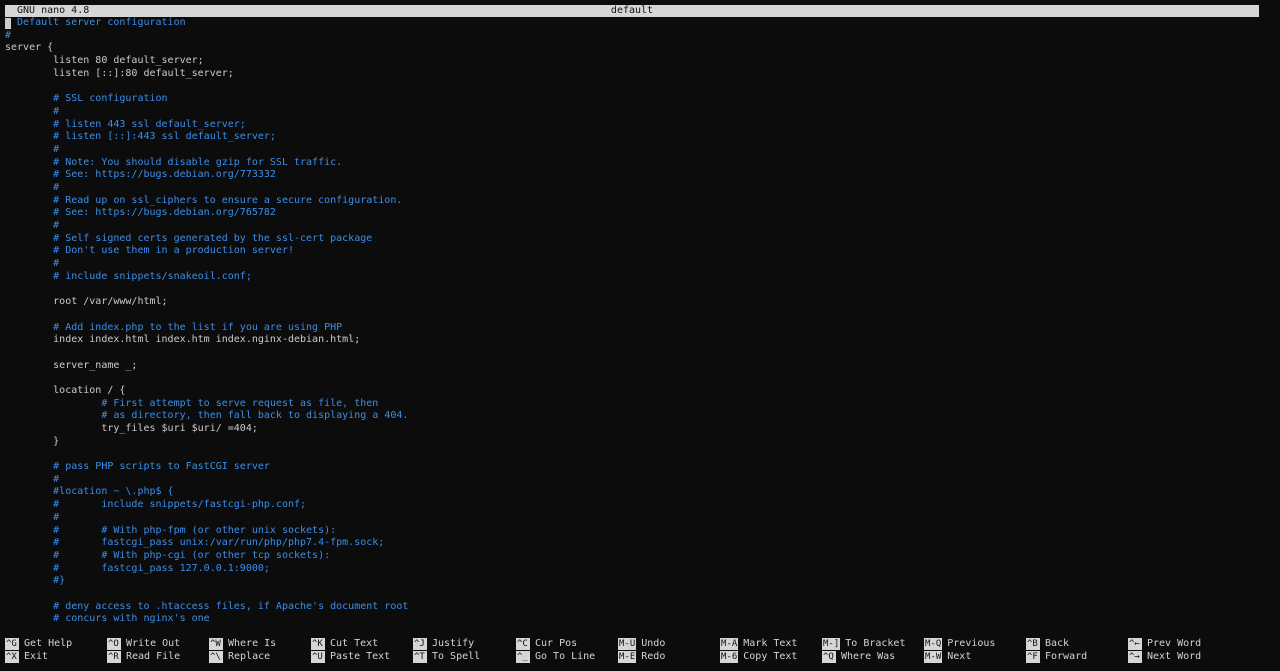 The width and height of the screenshot is (1280, 671). I want to click on shortcut-item: ^O Write Out, so click(143, 644).